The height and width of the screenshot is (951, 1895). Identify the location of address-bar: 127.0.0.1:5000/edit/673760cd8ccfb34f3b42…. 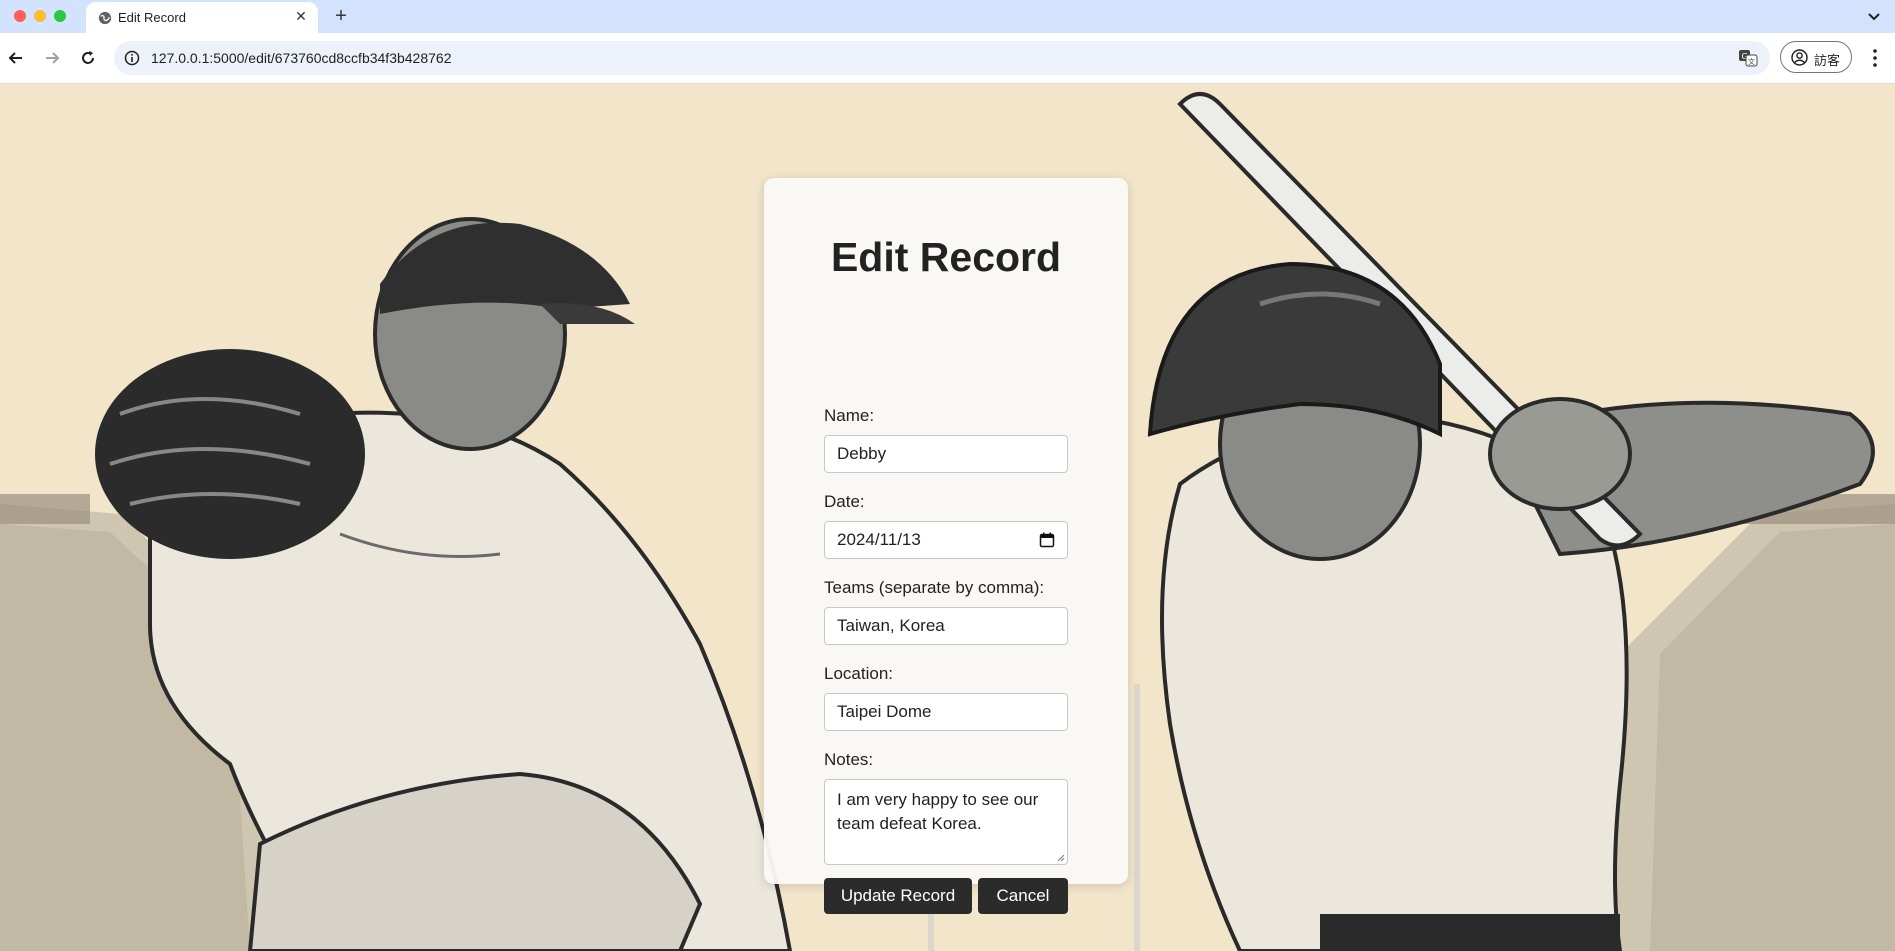
(942, 58).